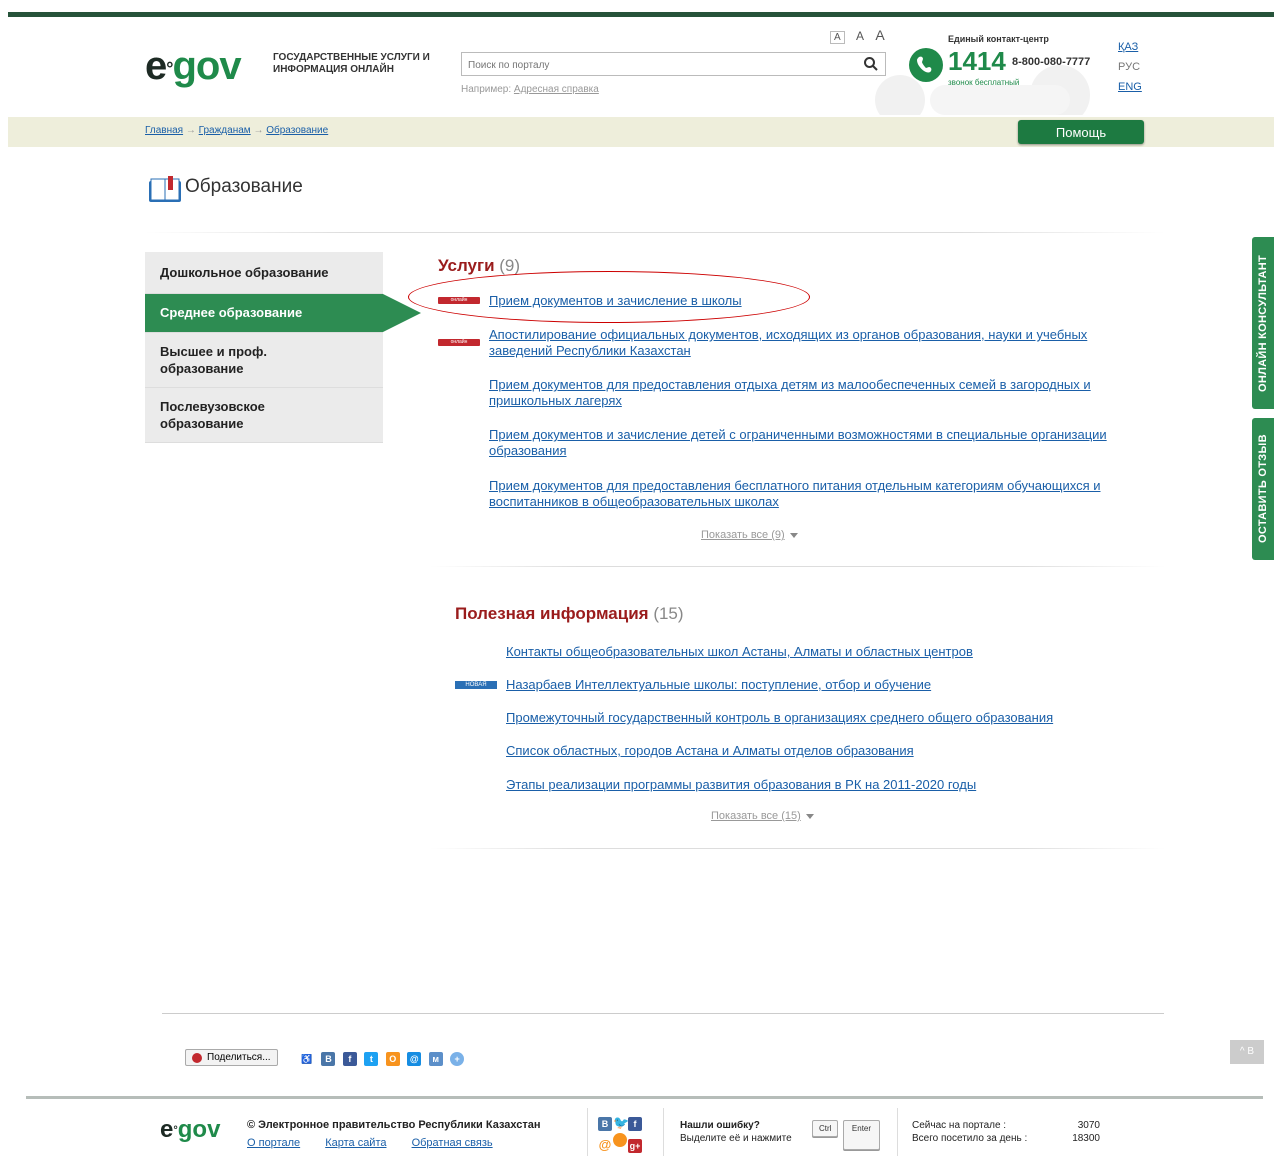 This screenshot has width=1274, height=1164. Describe the element at coordinates (273, 1143) in the screenshot. I see `footer-link-about: О портале` at that location.